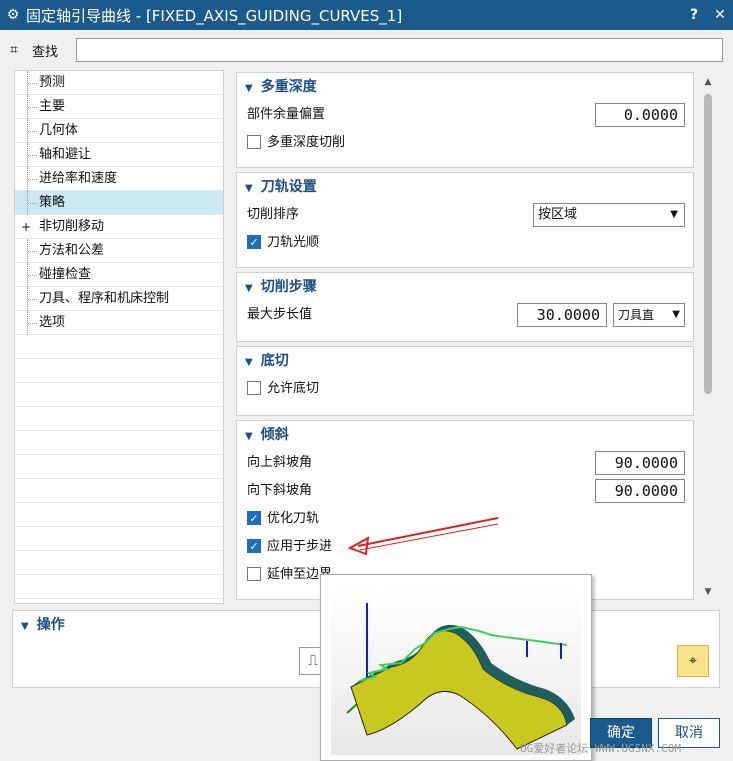 The image size is (733, 761). Describe the element at coordinates (45, 52) in the screenshot. I see `search-label: 查找` at that location.